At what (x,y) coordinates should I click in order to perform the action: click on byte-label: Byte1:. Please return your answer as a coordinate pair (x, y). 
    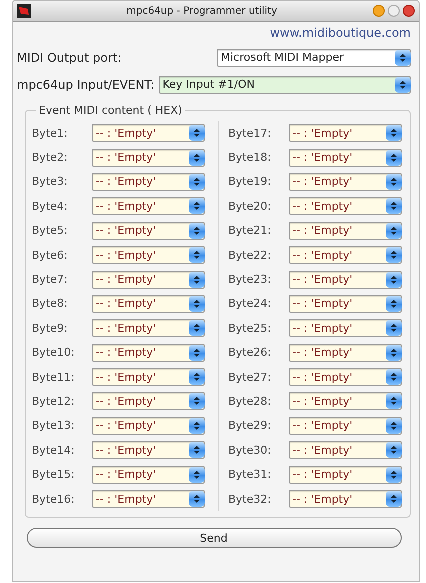
    Looking at the image, I should click on (50, 133).